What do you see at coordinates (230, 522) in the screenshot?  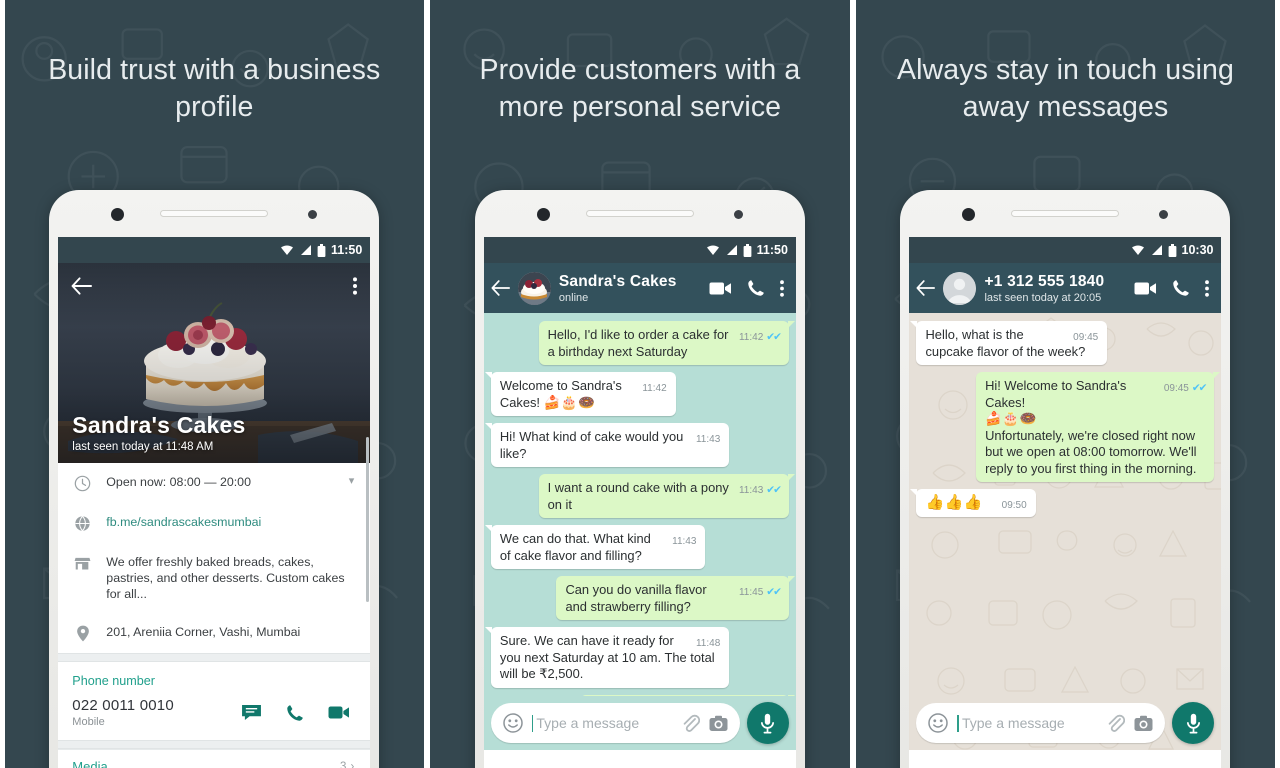 I see `info-website-link: fb.me/sandrascakesmumbai` at bounding box center [230, 522].